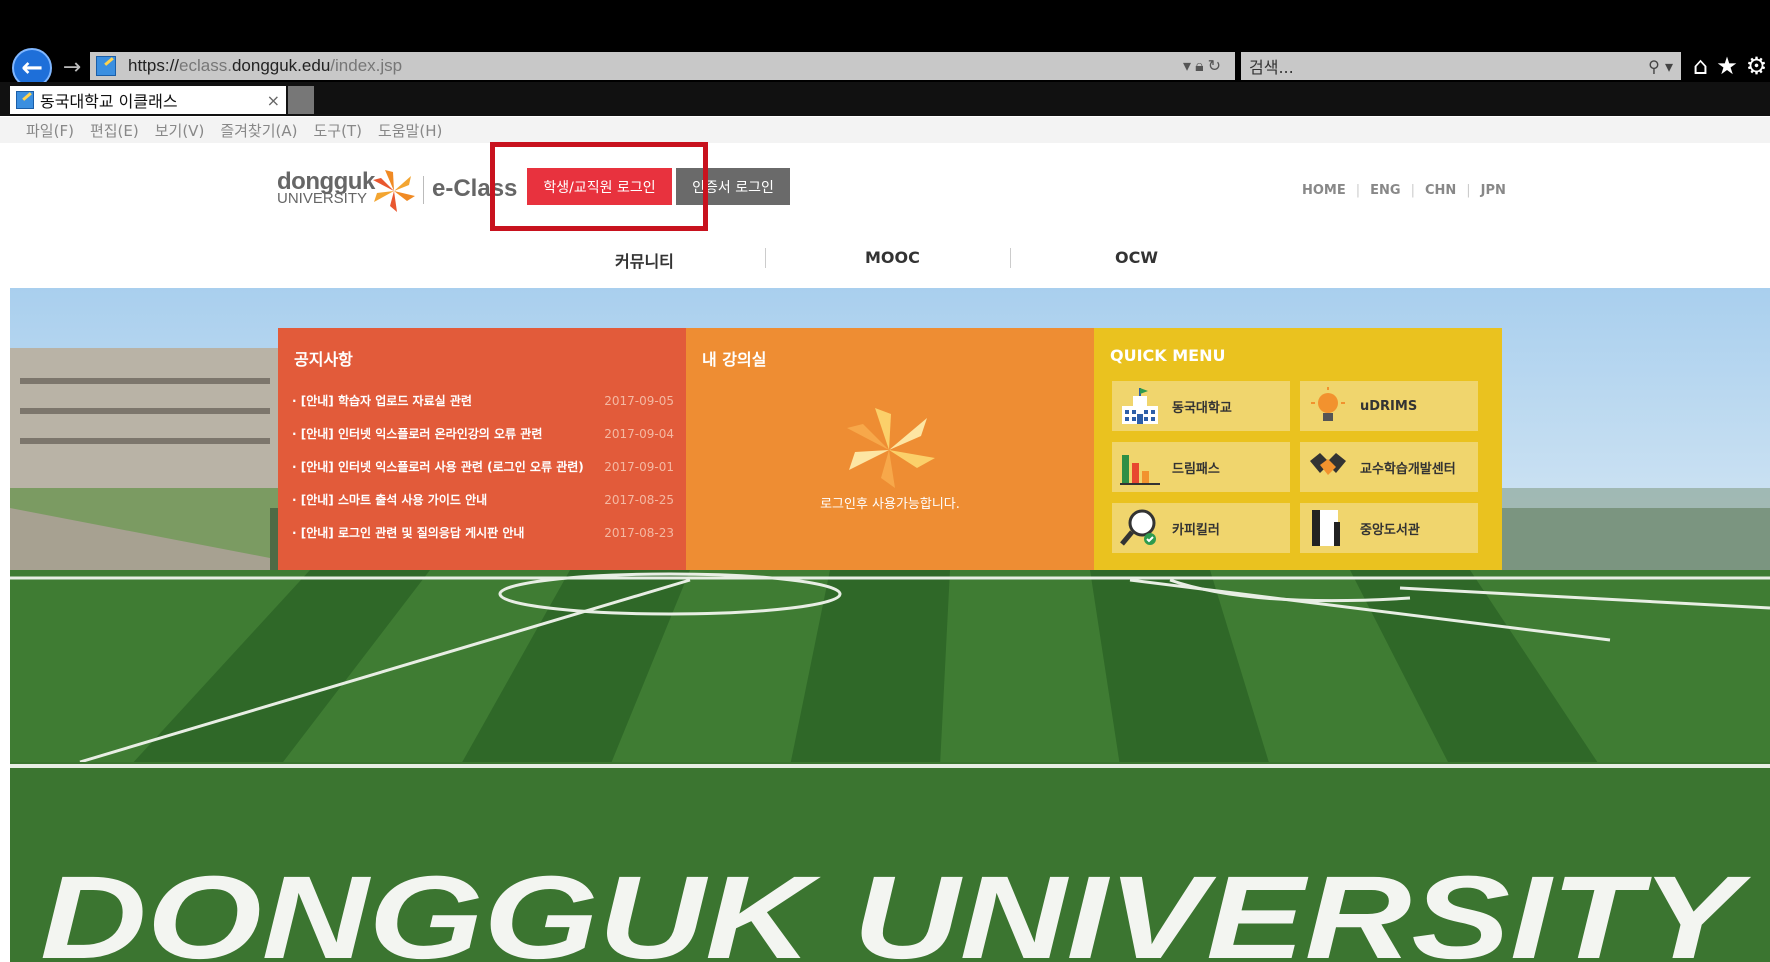  What do you see at coordinates (265, 65) in the screenshot?
I see `url-text: https://eclass.dongguk.edu/index.jsp` at bounding box center [265, 65].